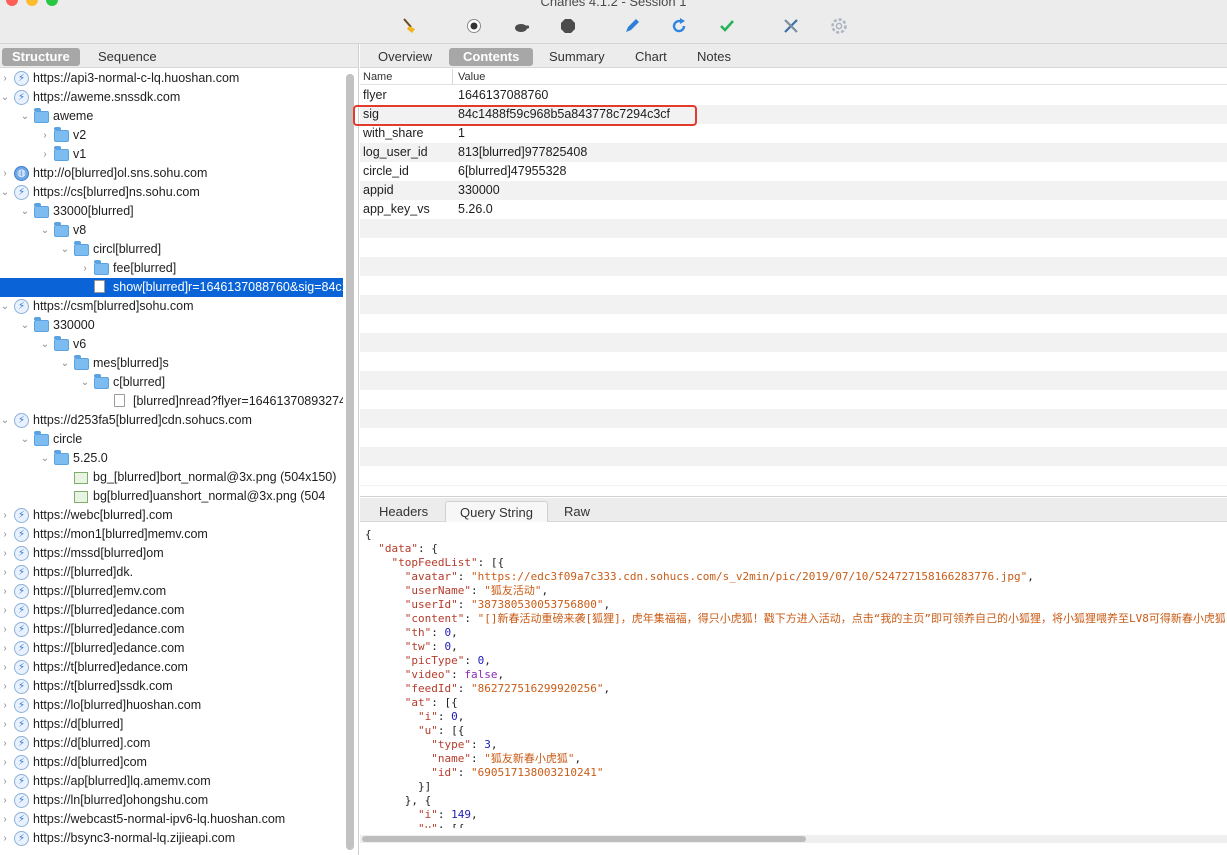 The image size is (1227, 855). What do you see at coordinates (522, 152) in the screenshot?
I see `param-value: 813[blurred]977825408` at bounding box center [522, 152].